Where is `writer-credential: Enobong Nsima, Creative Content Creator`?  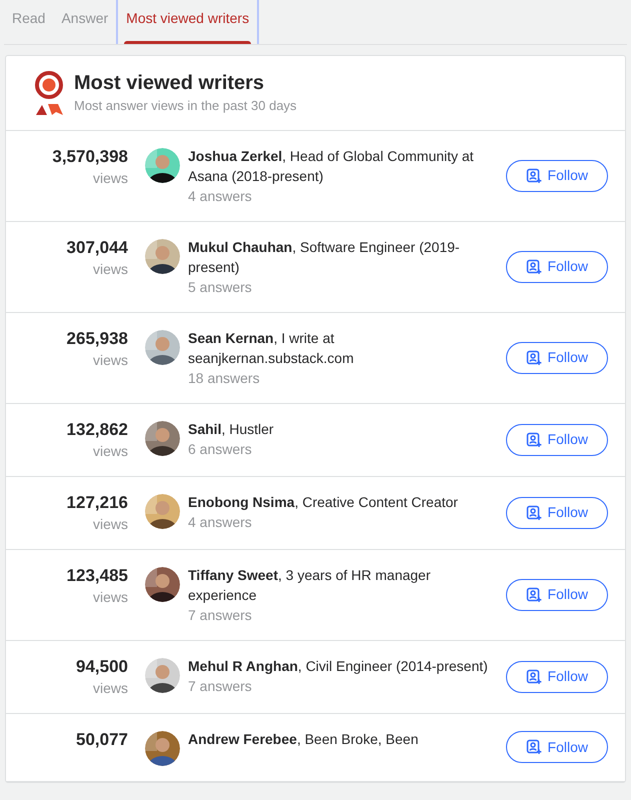 writer-credential: Enobong Nsima, Creative Content Creator is located at coordinates (323, 502).